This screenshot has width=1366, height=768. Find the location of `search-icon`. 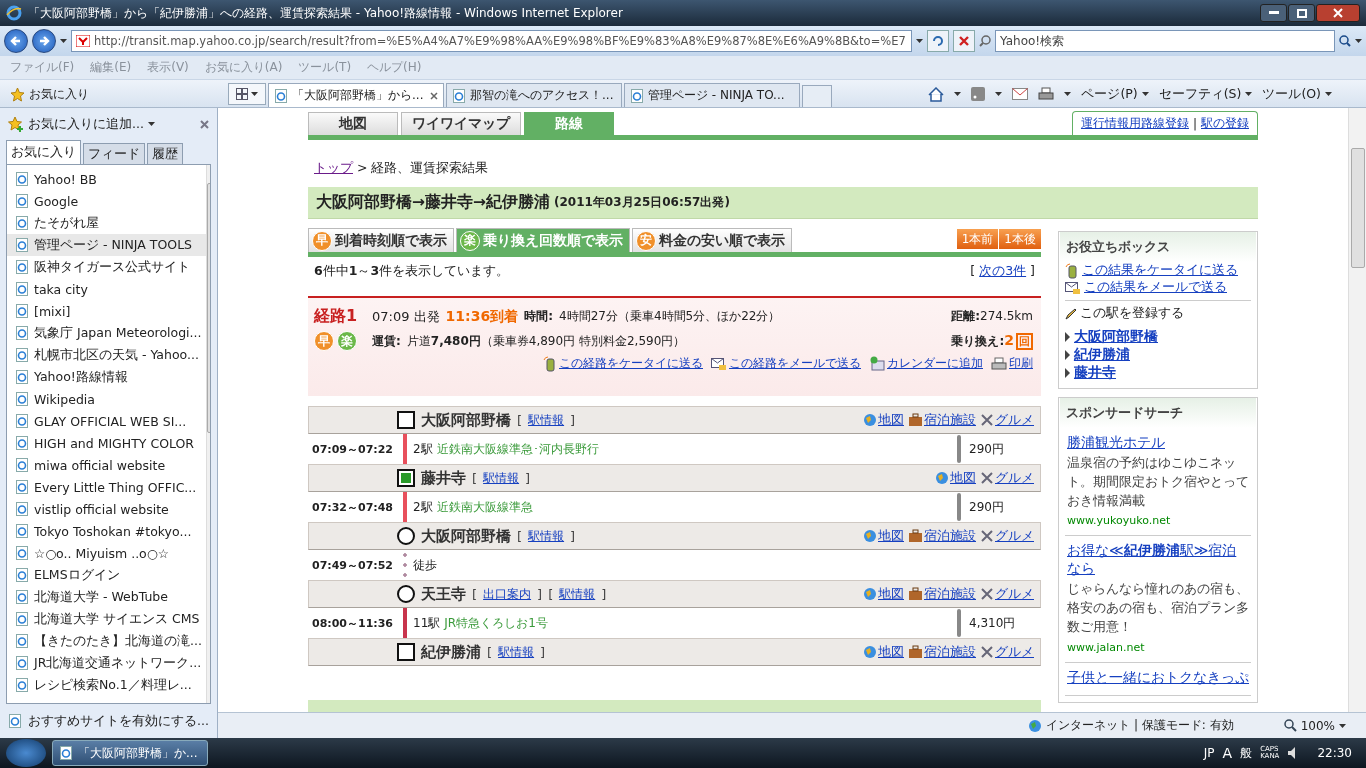

search-icon is located at coordinates (1345, 41).